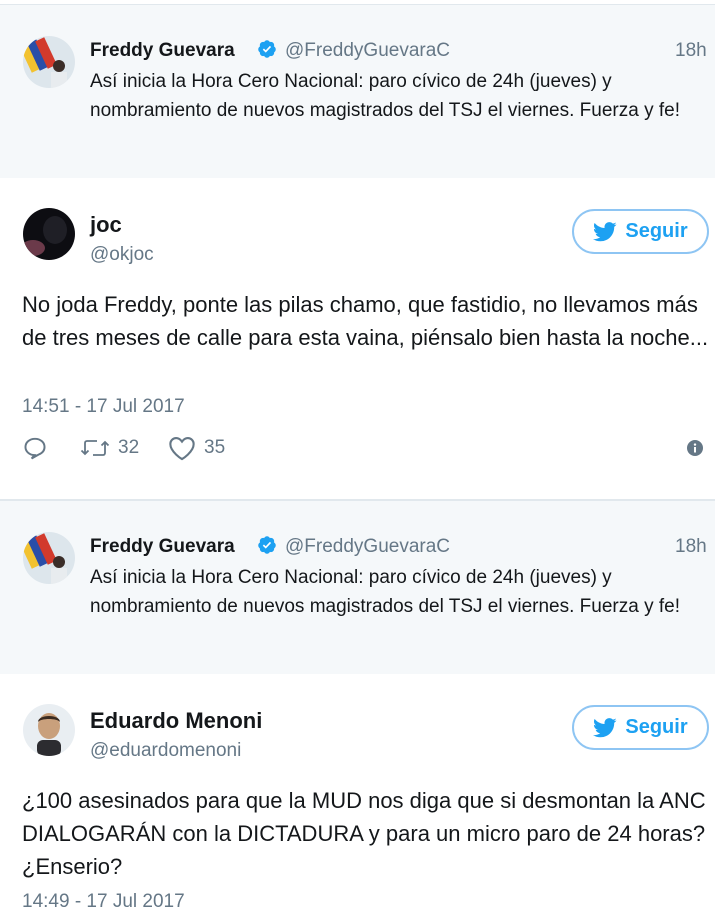 Image resolution: width=715 pixels, height=913 pixels. Describe the element at coordinates (165, 751) in the screenshot. I see `author-handle: @eduardomenoni` at that location.